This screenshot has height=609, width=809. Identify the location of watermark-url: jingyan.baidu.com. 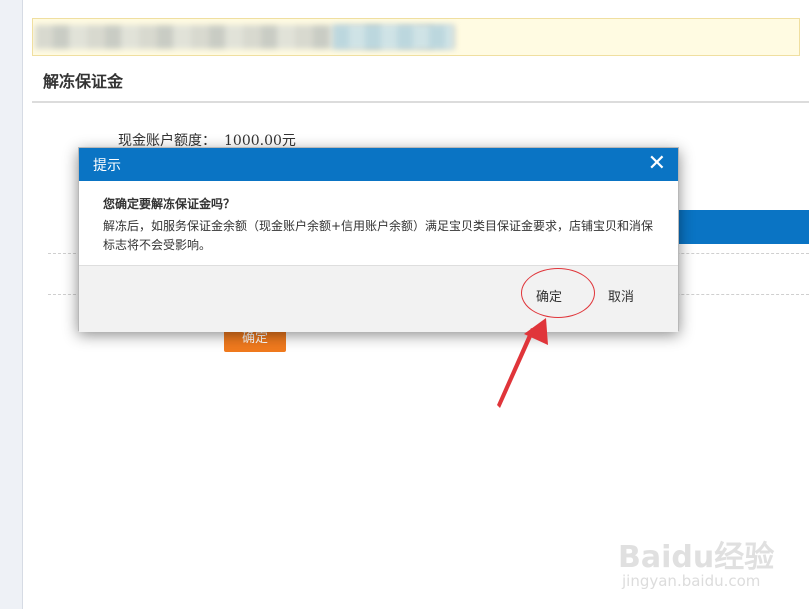
(691, 581).